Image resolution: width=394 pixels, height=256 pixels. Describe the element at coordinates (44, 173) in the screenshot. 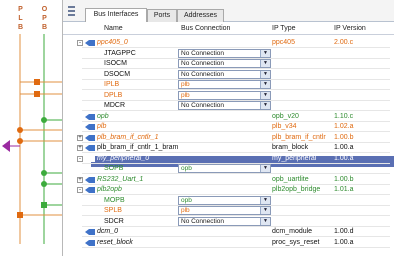

I see `sopb-node` at that location.